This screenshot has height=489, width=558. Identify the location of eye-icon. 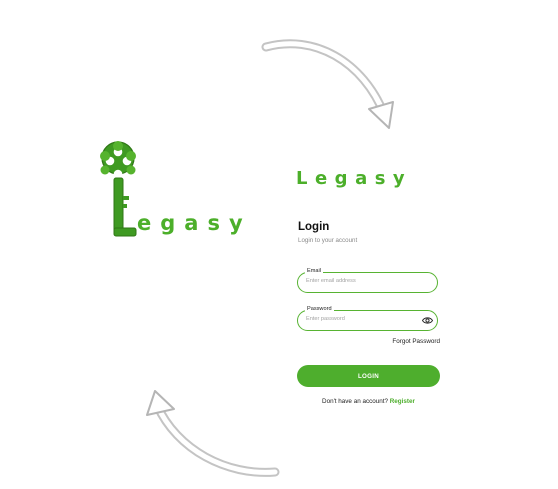
(427, 320).